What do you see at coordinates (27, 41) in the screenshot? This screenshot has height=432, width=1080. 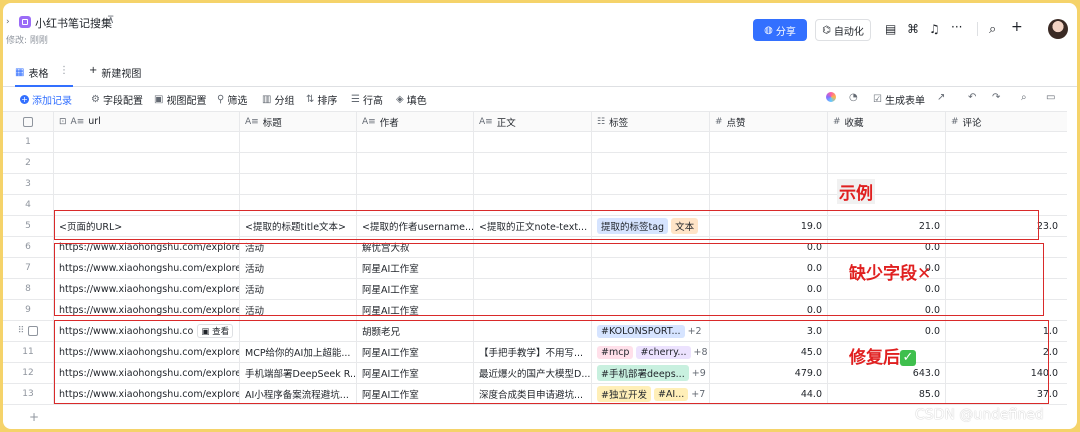 I see `last-modified: 修改: 刚刚` at bounding box center [27, 41].